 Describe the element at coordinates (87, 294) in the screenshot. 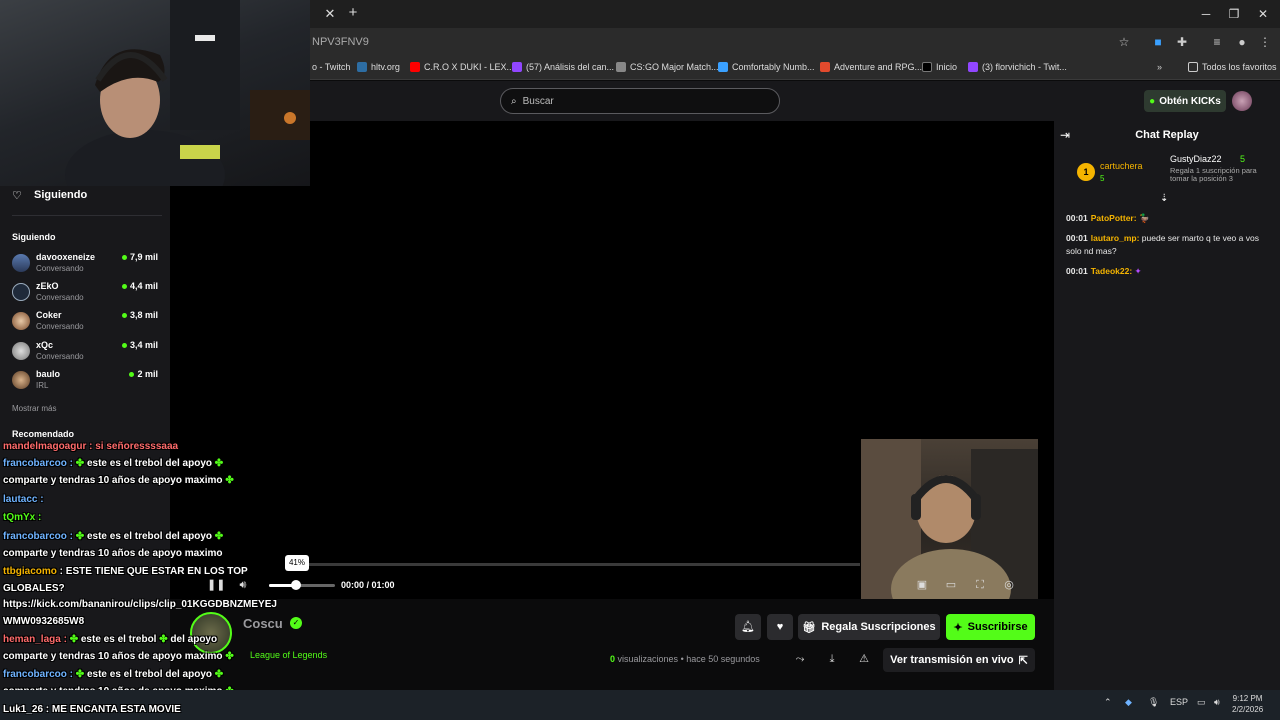

I see `sidebar-item-zeko: zEkO Conversando 4,4 mil` at that location.